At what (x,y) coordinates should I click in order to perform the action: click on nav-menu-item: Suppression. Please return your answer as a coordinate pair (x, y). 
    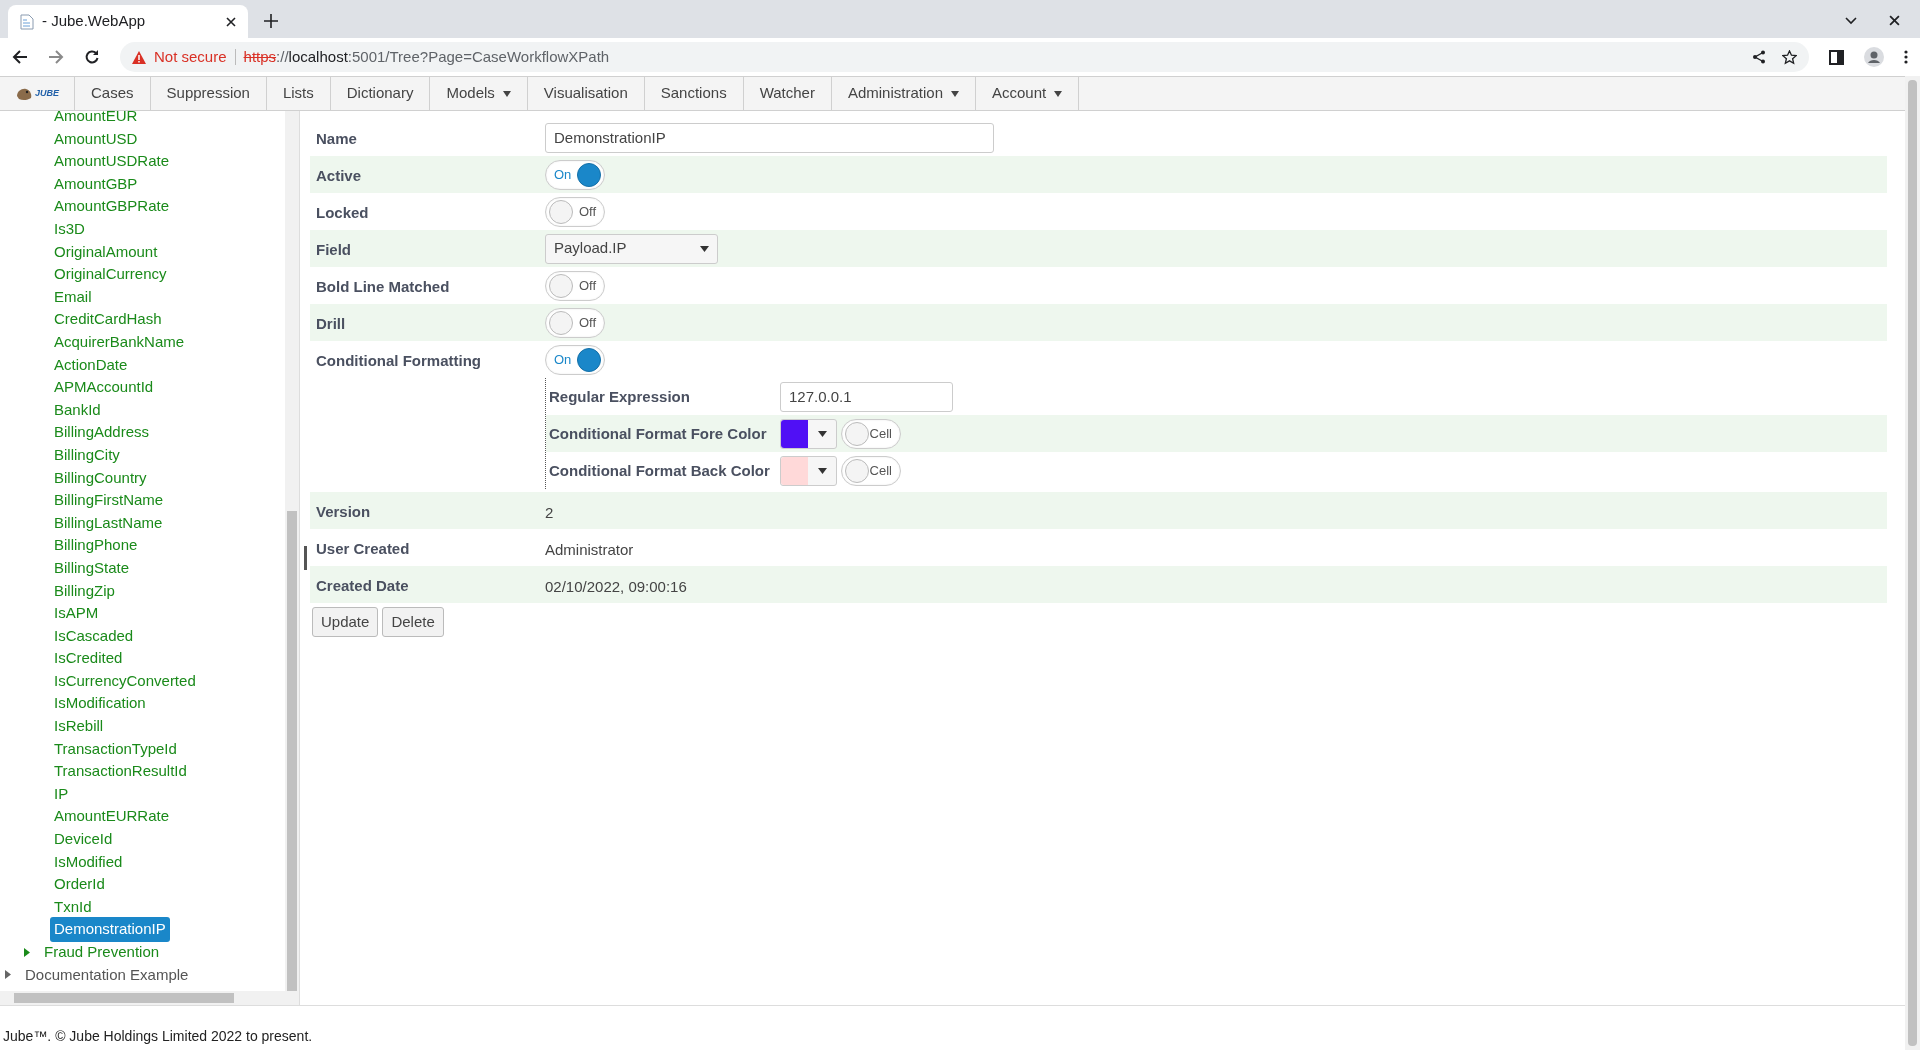
    Looking at the image, I should click on (208, 93).